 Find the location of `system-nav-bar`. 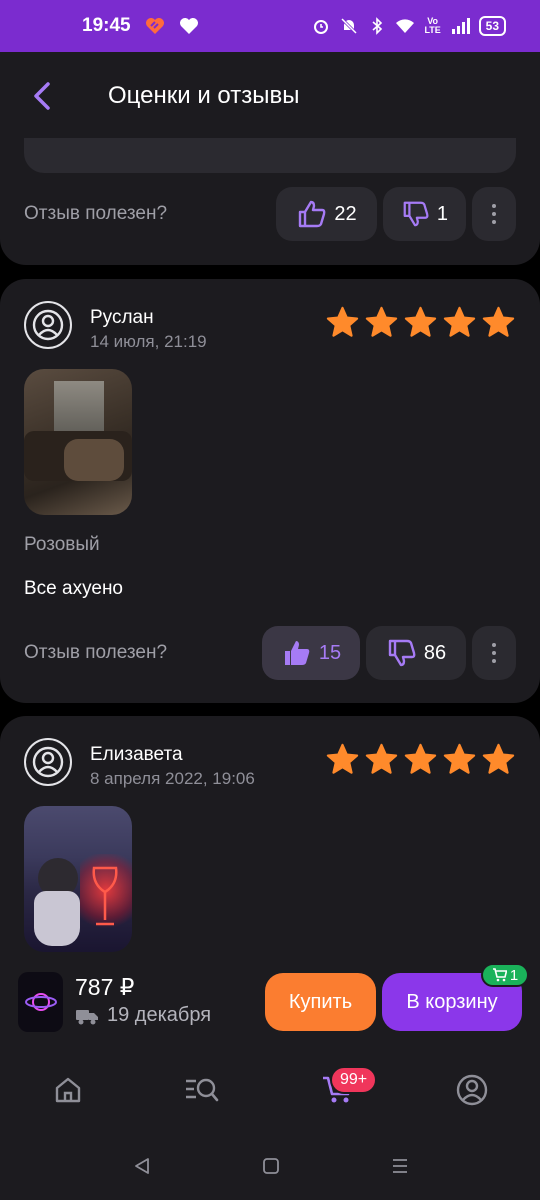

system-nav-bar is located at coordinates (270, 1165).